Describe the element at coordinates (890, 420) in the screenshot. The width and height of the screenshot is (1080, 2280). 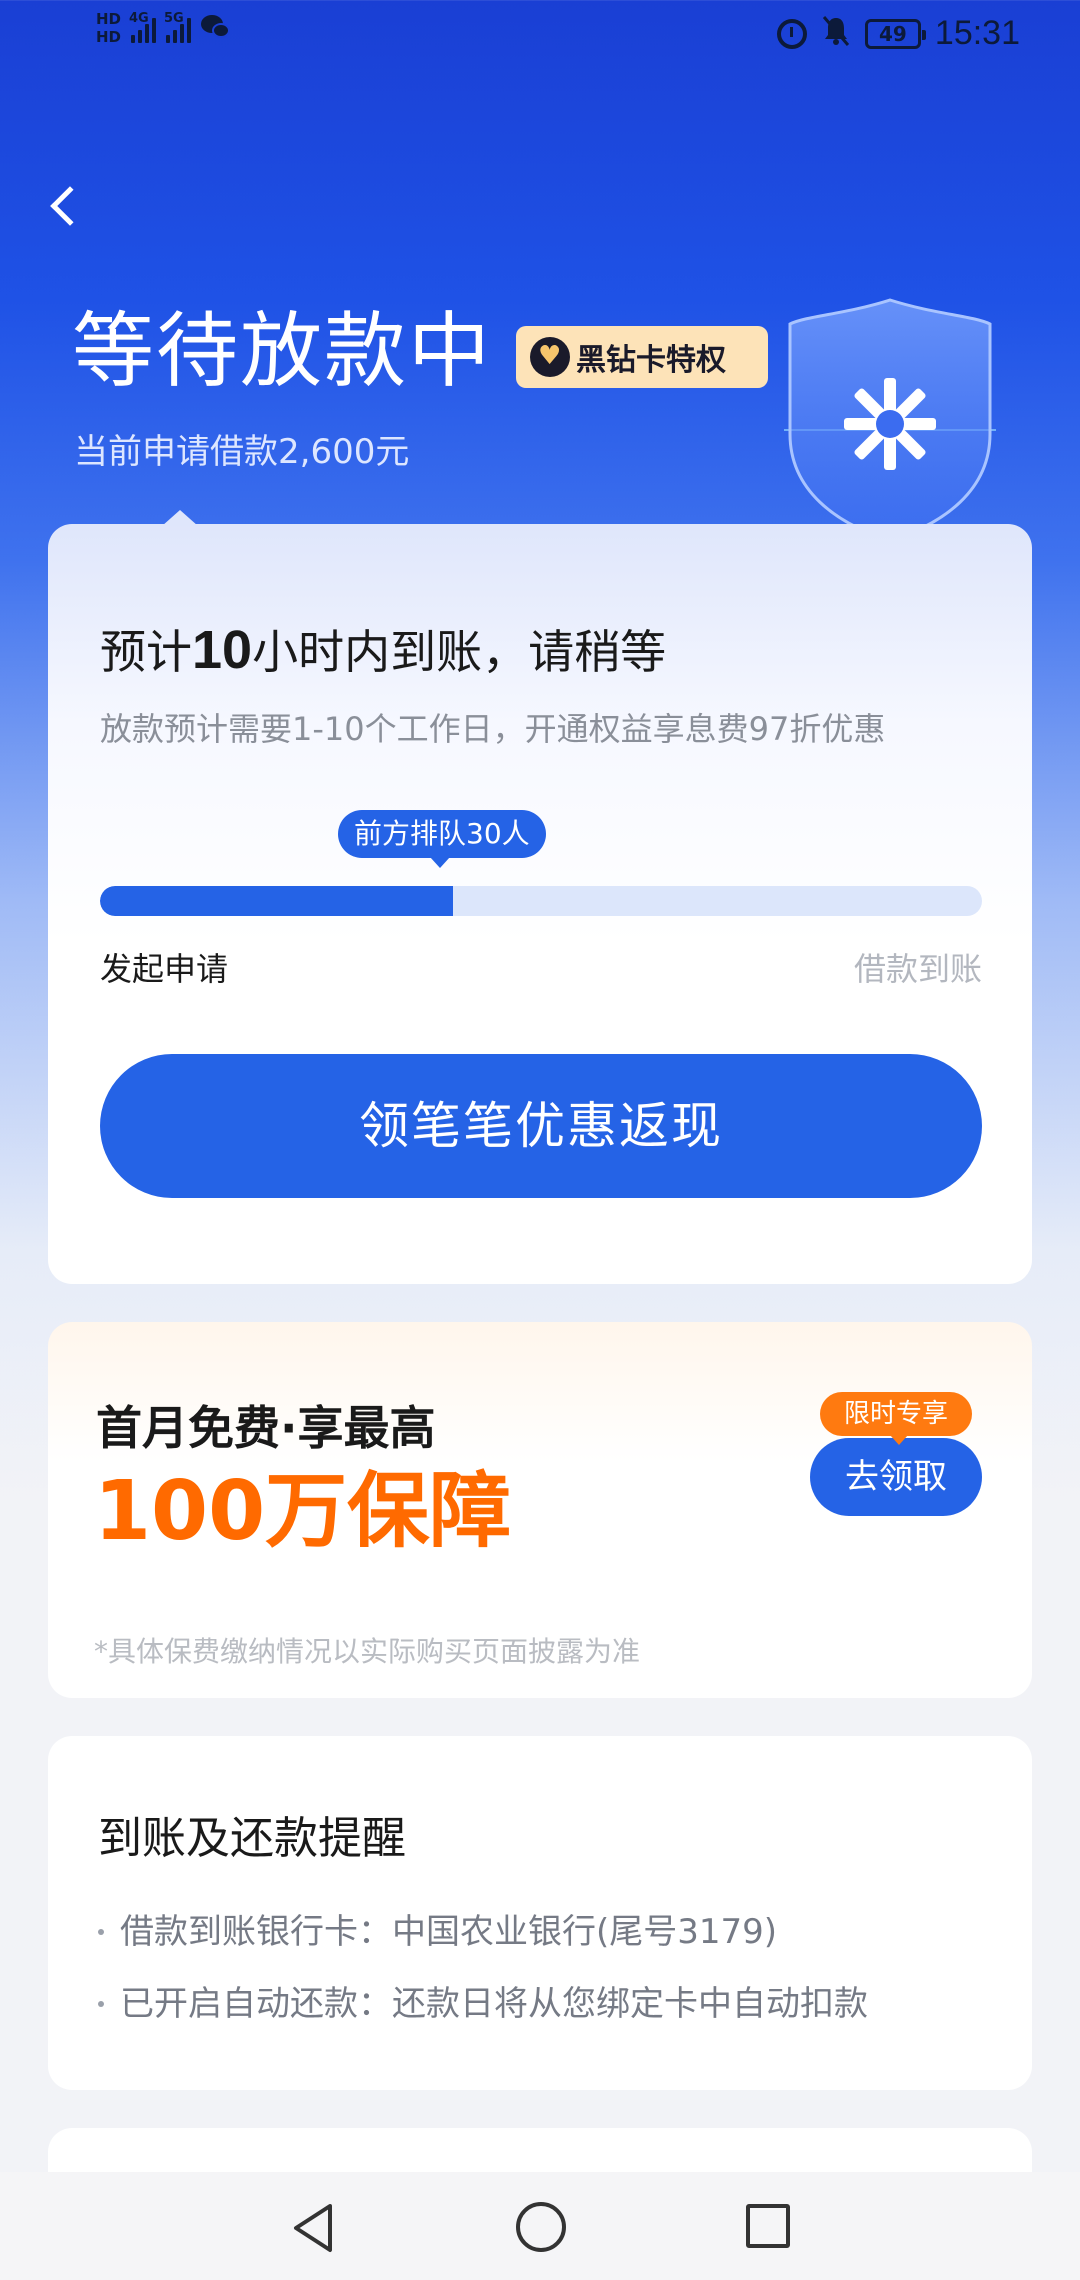
I see `shield-illustration-icon` at that location.